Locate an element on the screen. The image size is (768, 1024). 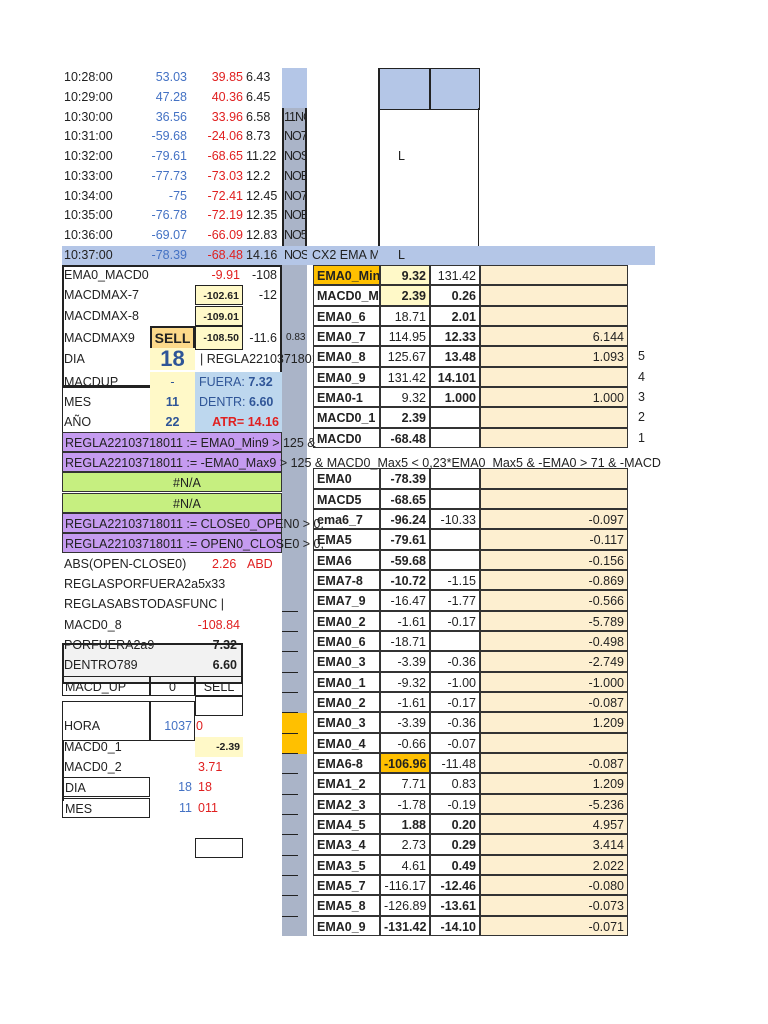
ratio-col: -0.080 is located at coordinates (554, 885).